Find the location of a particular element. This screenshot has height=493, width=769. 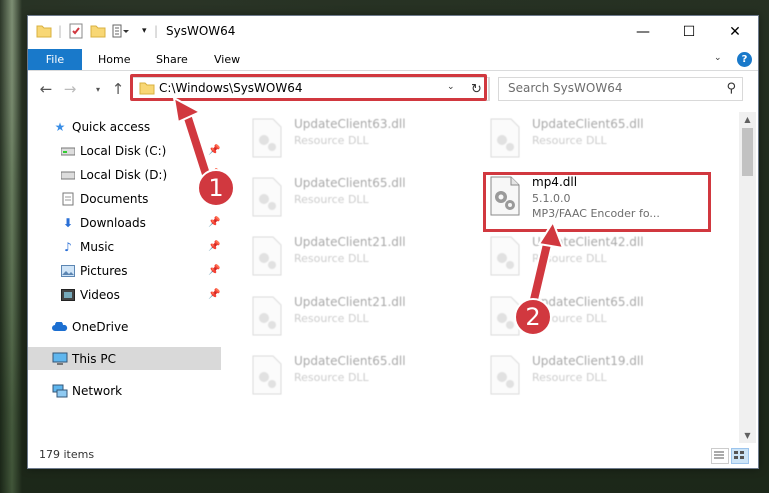

callout-1: 1 is located at coordinates (216, 188).